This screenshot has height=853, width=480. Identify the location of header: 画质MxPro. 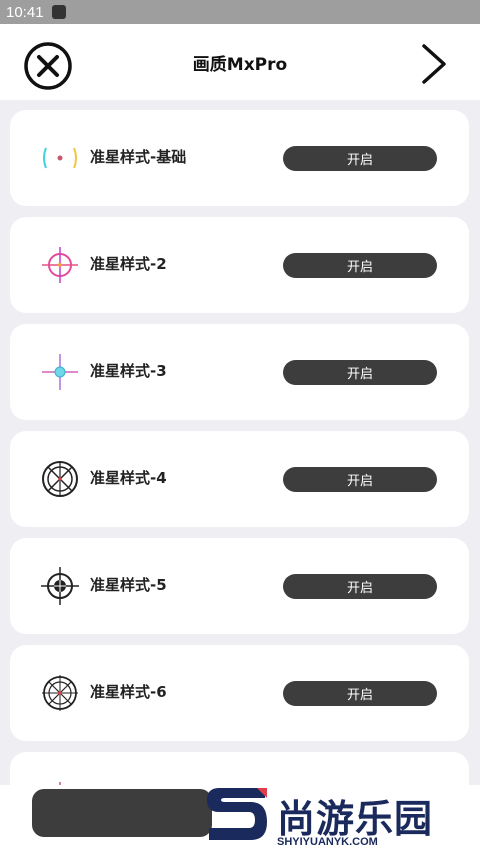
(240, 62).